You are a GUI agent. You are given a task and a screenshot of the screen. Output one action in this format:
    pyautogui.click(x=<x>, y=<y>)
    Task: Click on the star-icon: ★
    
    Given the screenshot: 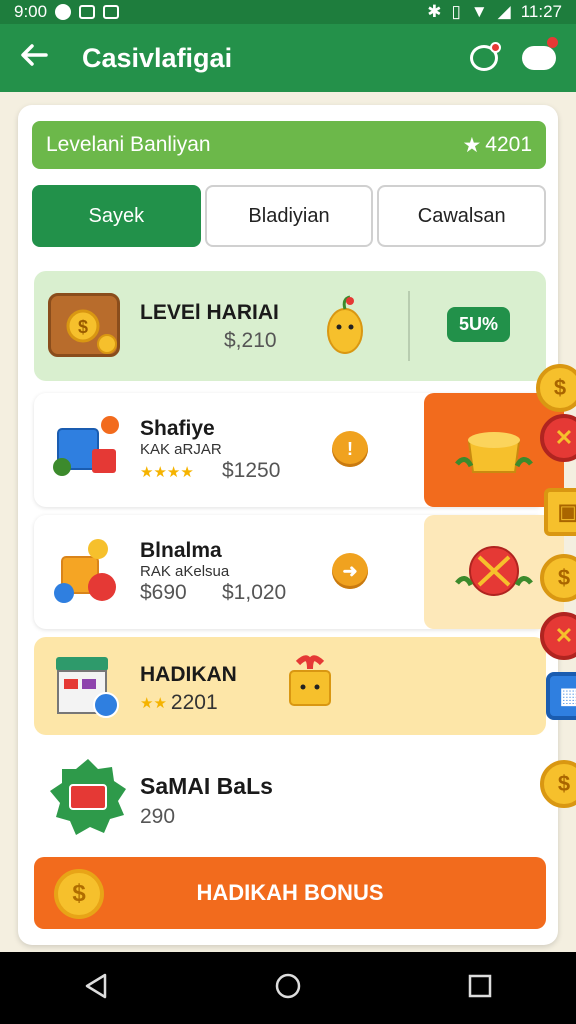 What is the action you would take?
    pyautogui.click(x=472, y=145)
    